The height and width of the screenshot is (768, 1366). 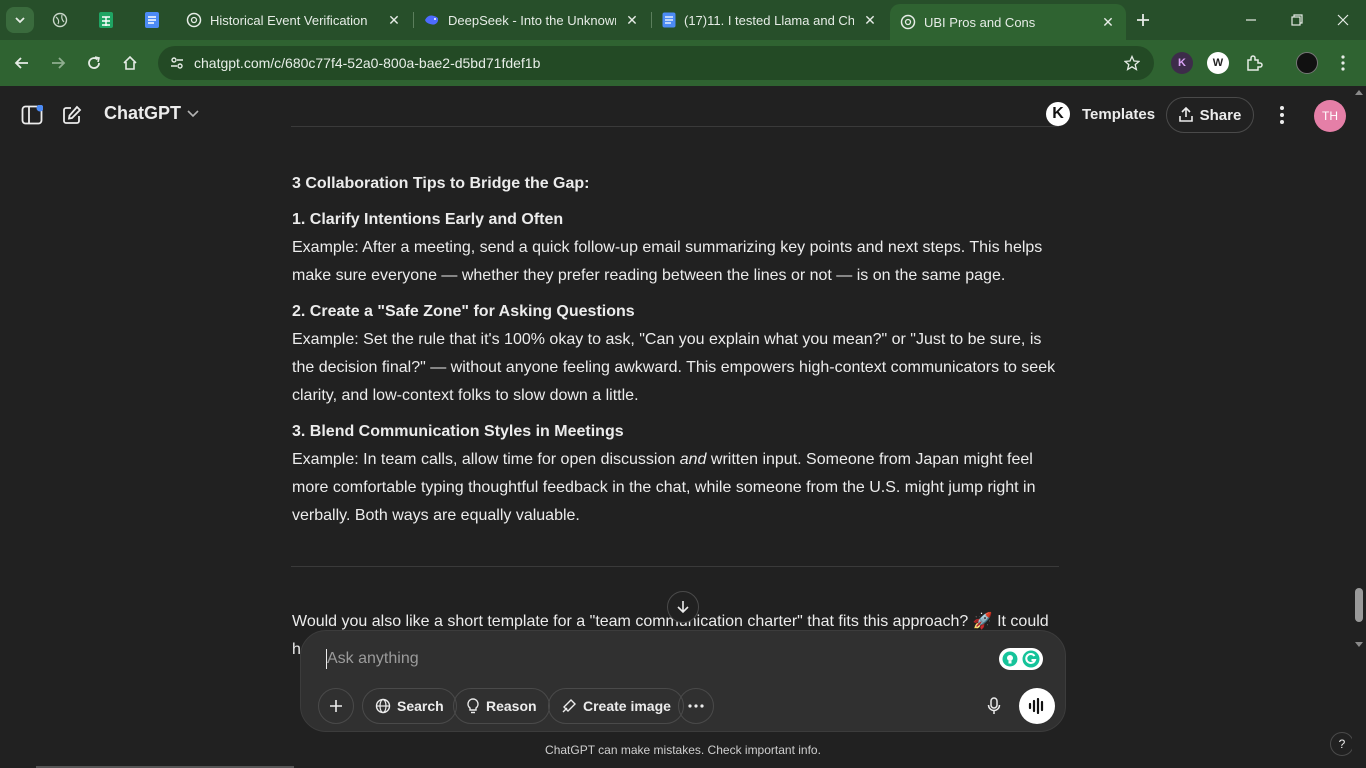 What do you see at coordinates (326, 659) in the screenshot?
I see `text-caret` at bounding box center [326, 659].